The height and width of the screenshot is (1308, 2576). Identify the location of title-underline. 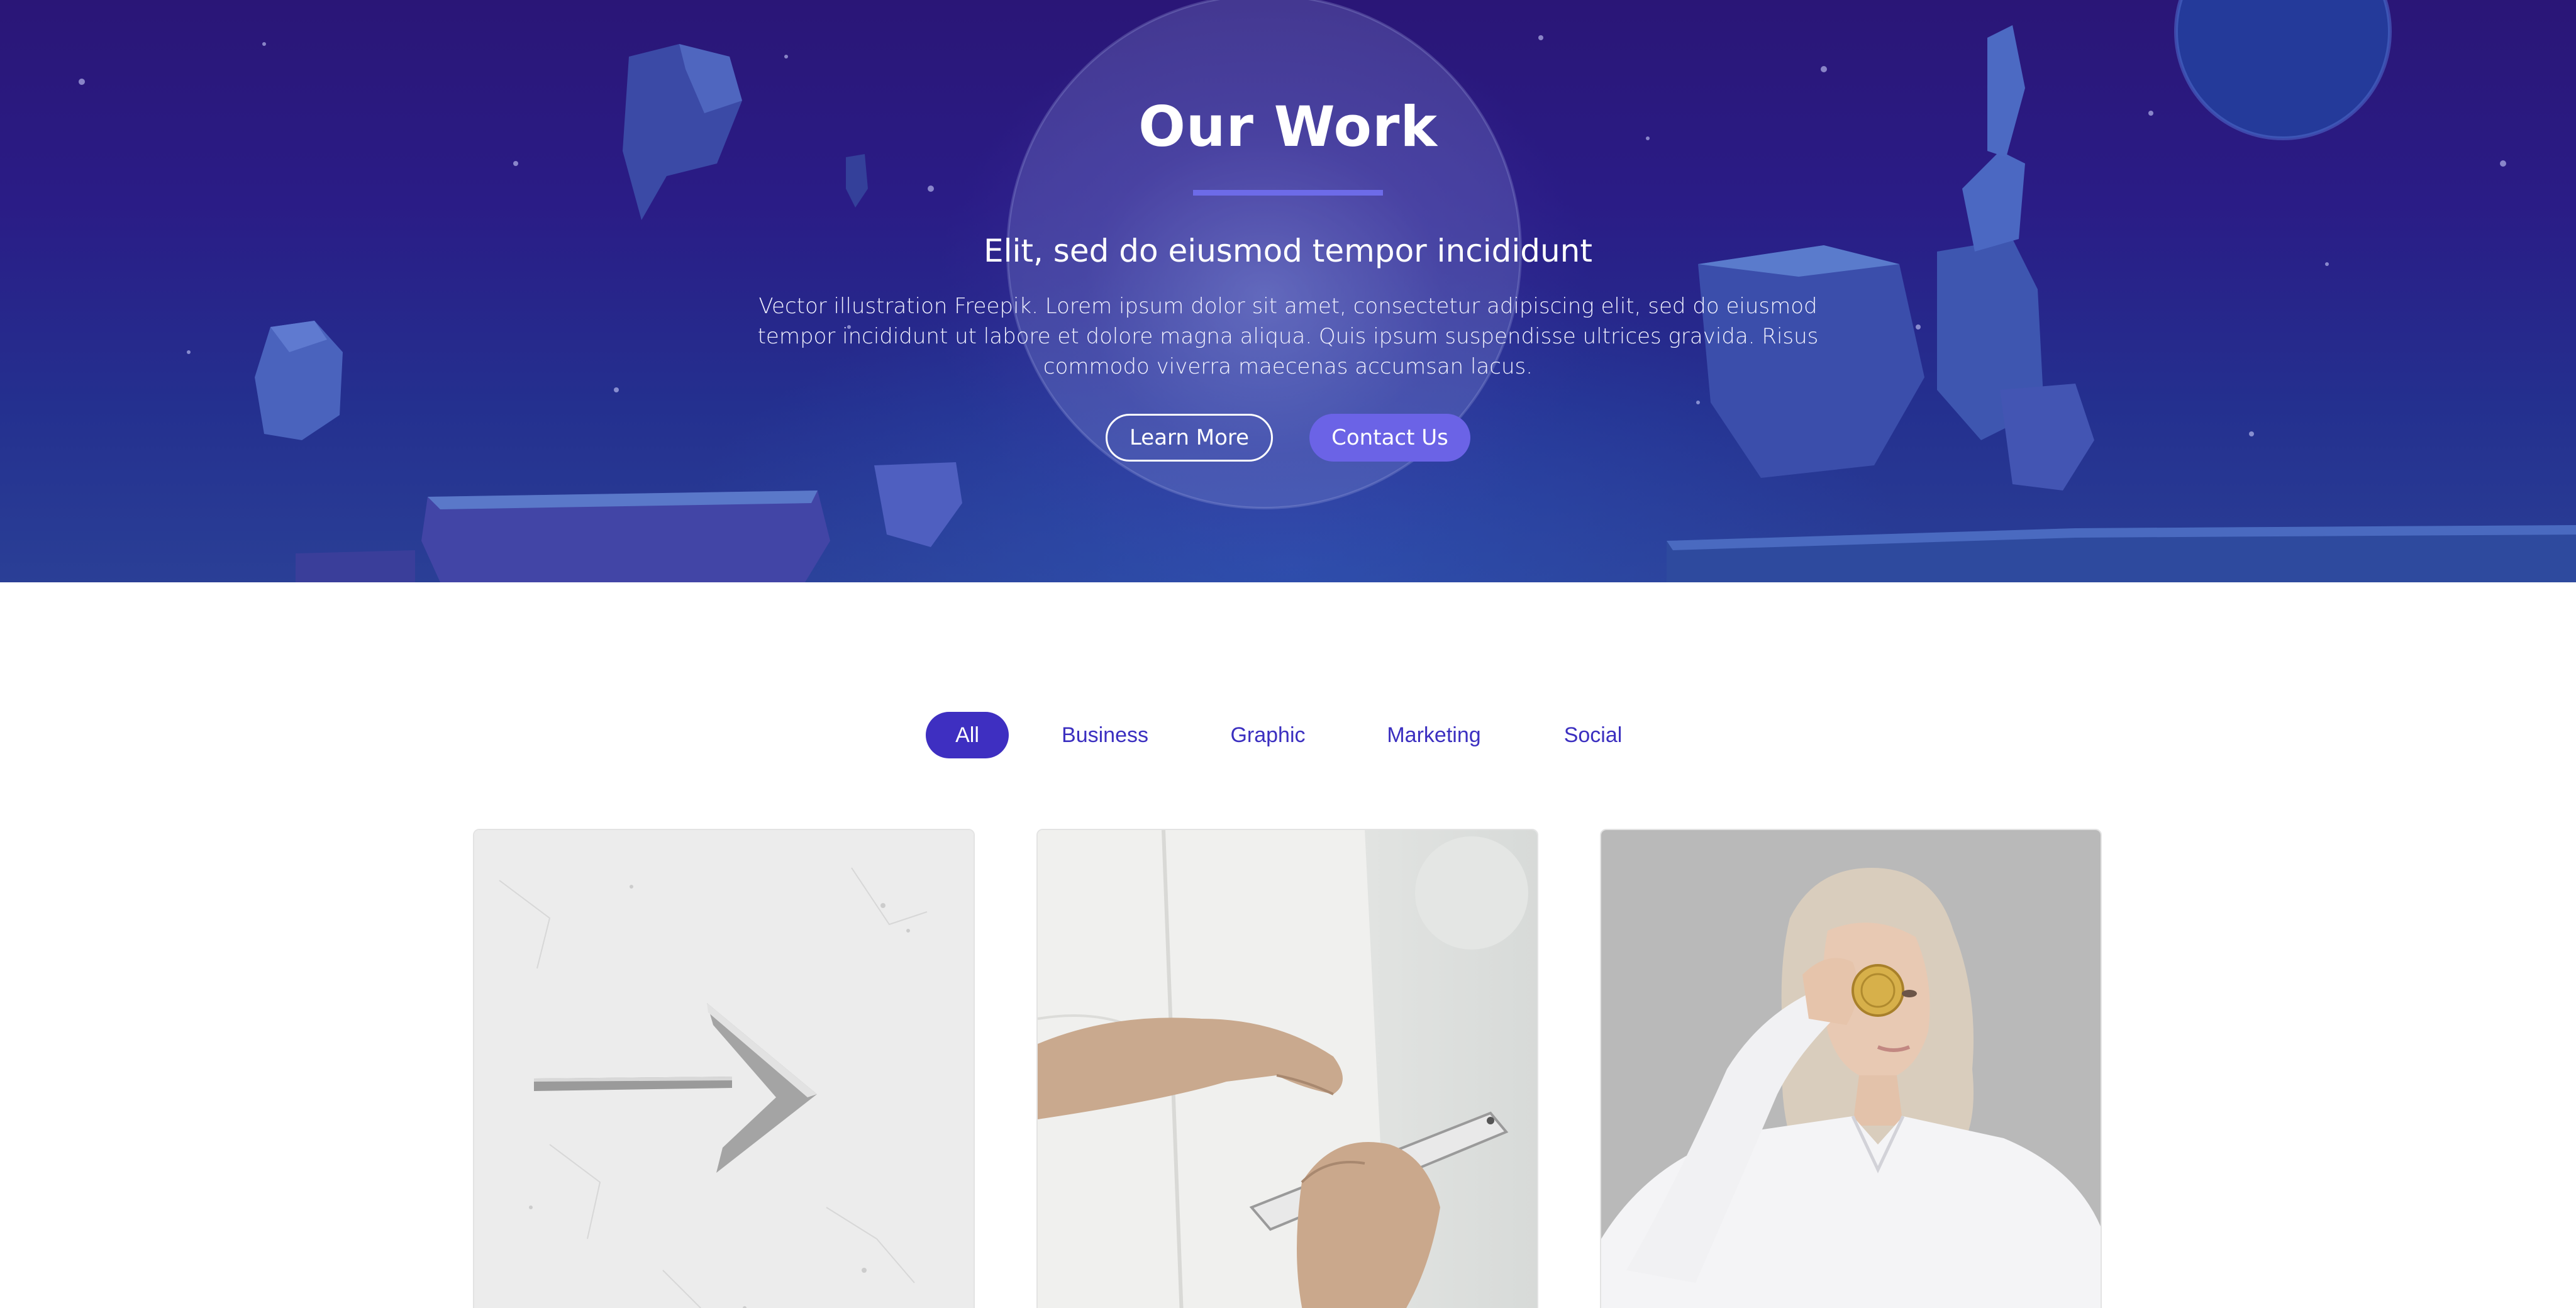
(1288, 193).